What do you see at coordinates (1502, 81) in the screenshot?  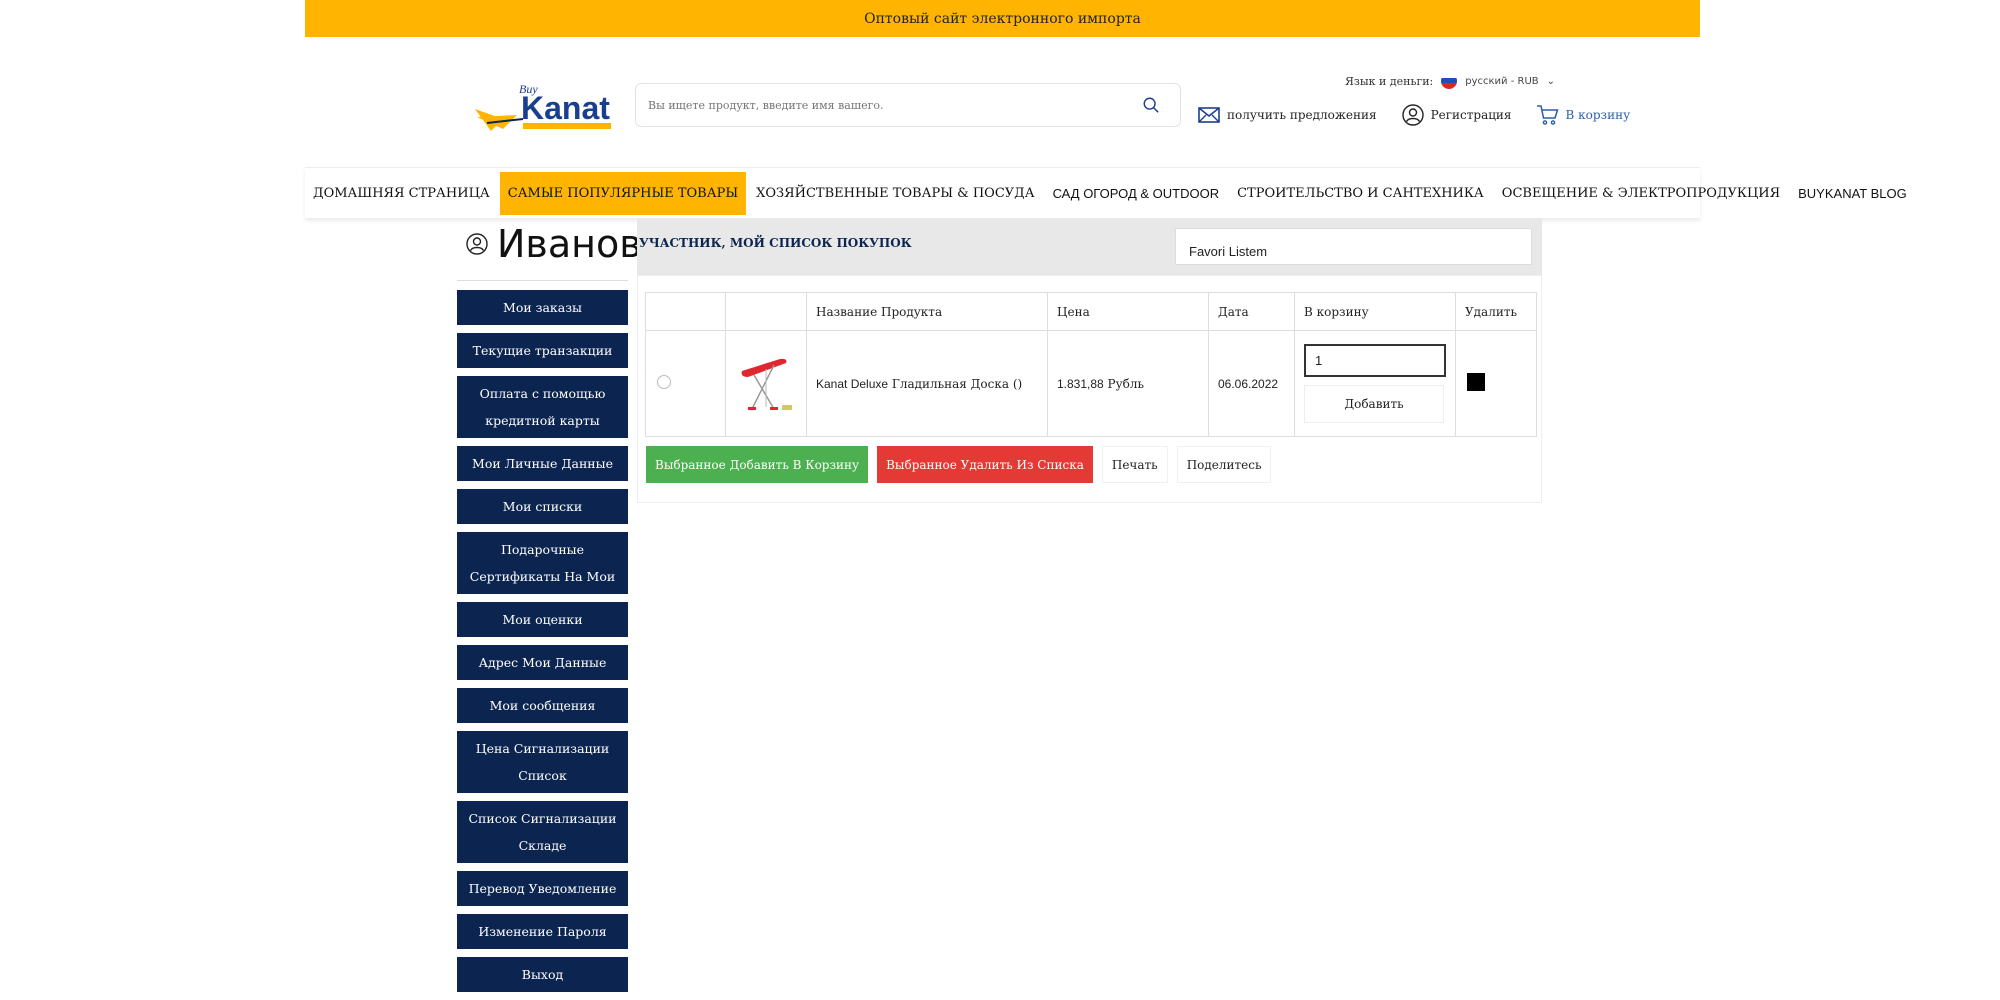 I see `lang-value: русский - RUB` at bounding box center [1502, 81].